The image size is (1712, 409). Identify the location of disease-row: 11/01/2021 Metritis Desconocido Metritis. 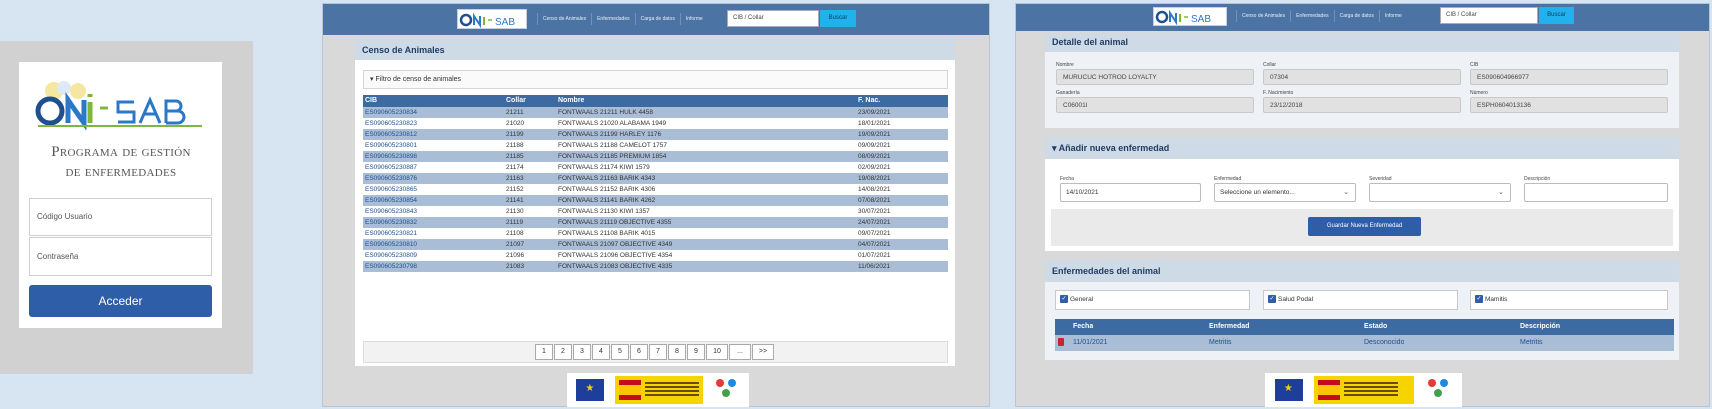
(1364, 343).